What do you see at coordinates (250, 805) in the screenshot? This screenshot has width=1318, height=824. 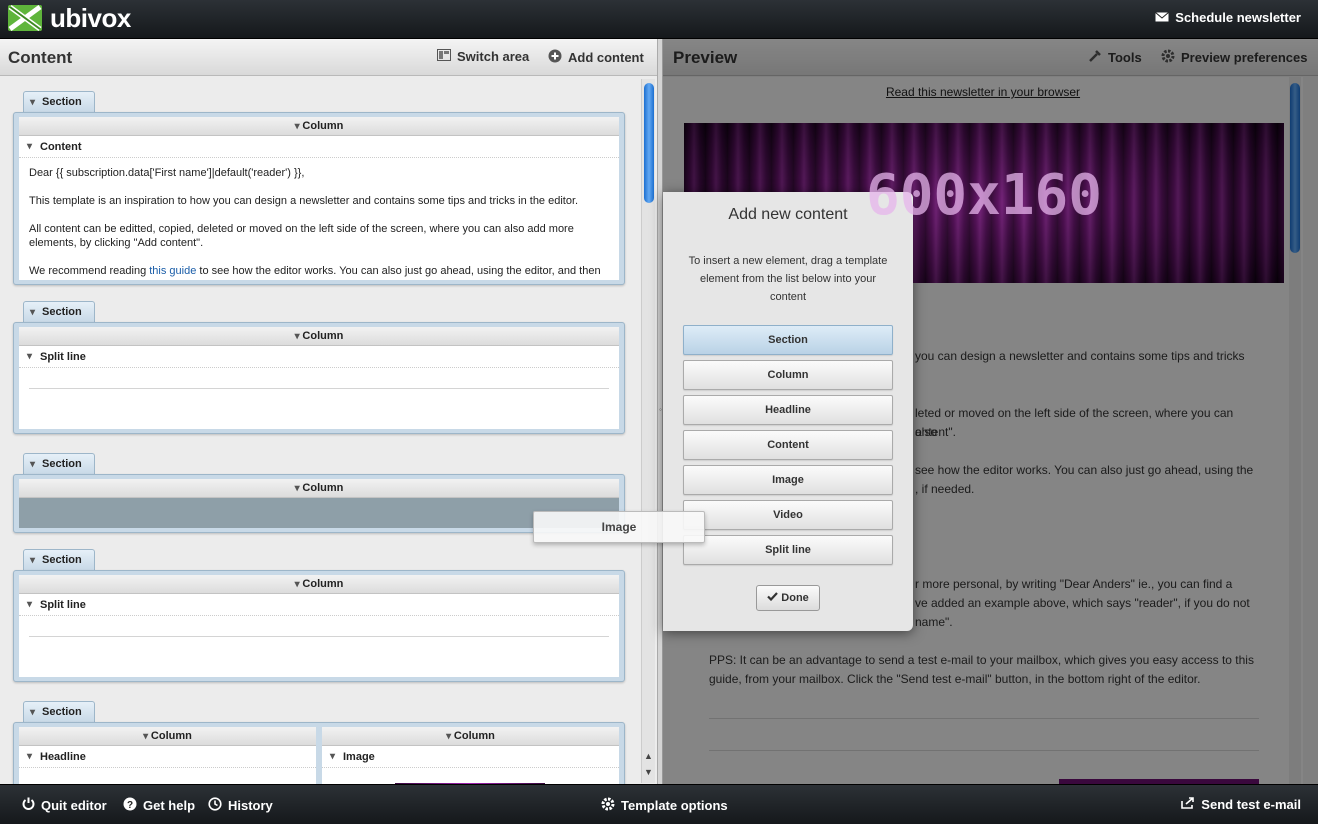 I see `history-label: History` at bounding box center [250, 805].